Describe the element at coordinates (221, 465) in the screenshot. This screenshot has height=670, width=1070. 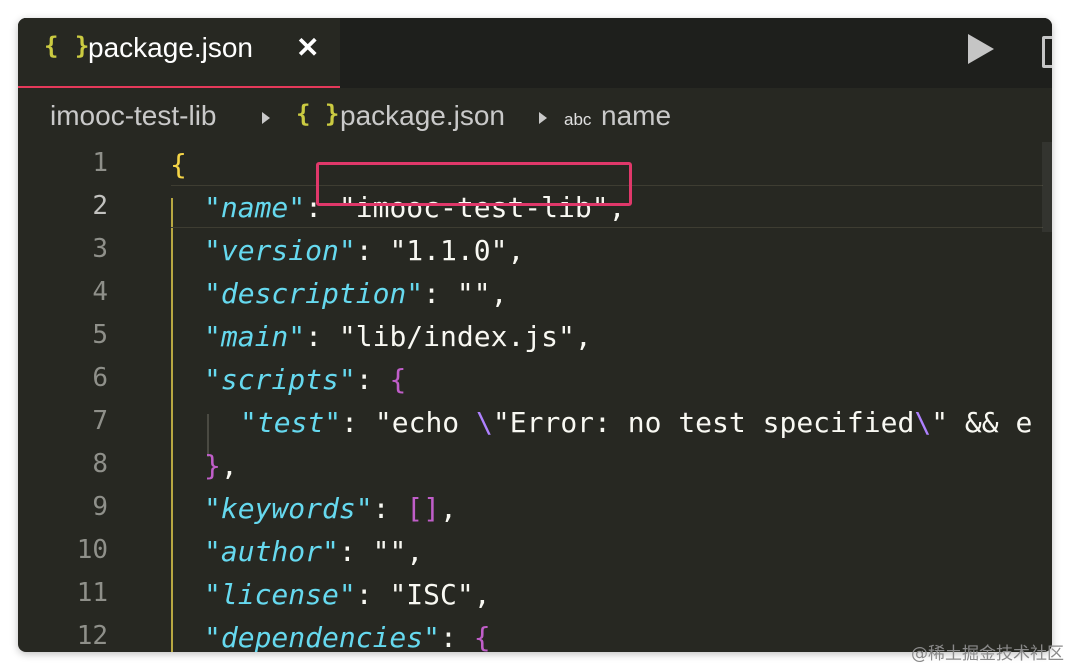
I see `code-text: },` at that location.